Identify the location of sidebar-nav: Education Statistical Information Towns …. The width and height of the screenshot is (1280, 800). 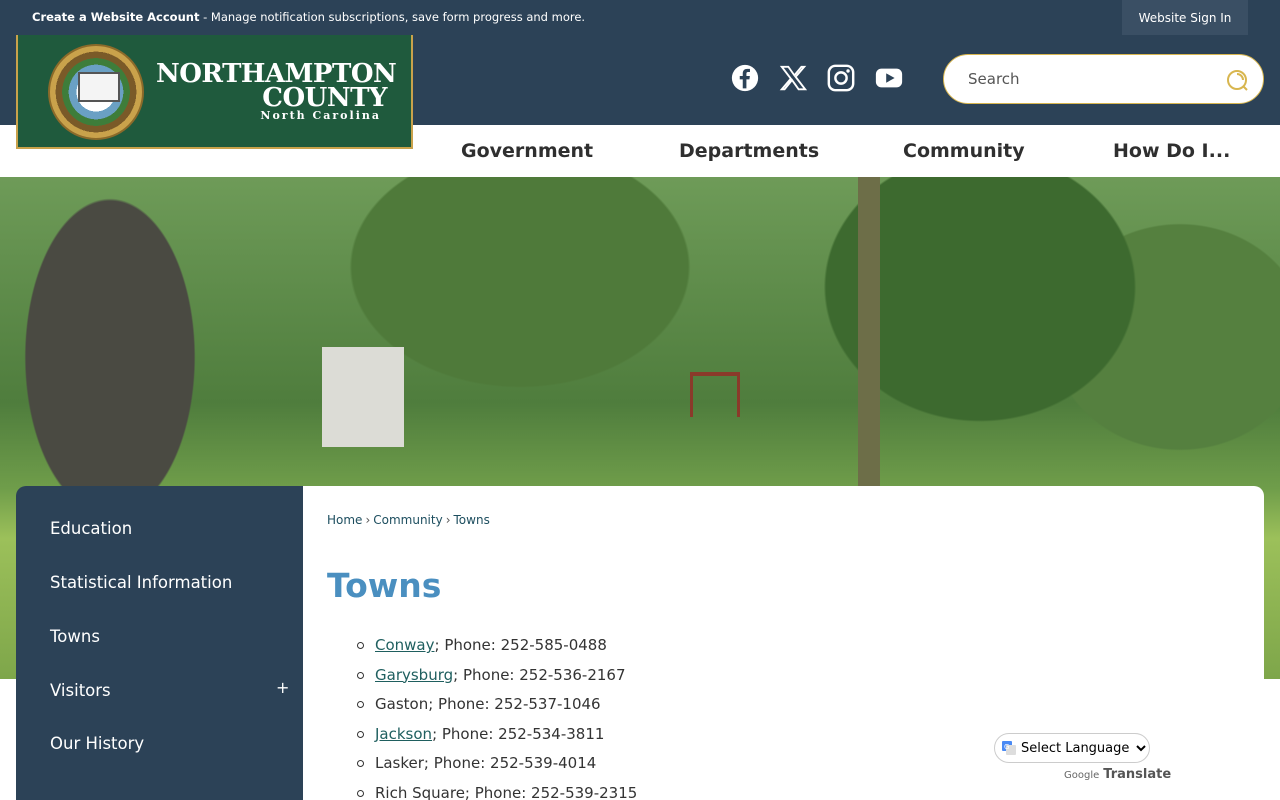
(159, 643).